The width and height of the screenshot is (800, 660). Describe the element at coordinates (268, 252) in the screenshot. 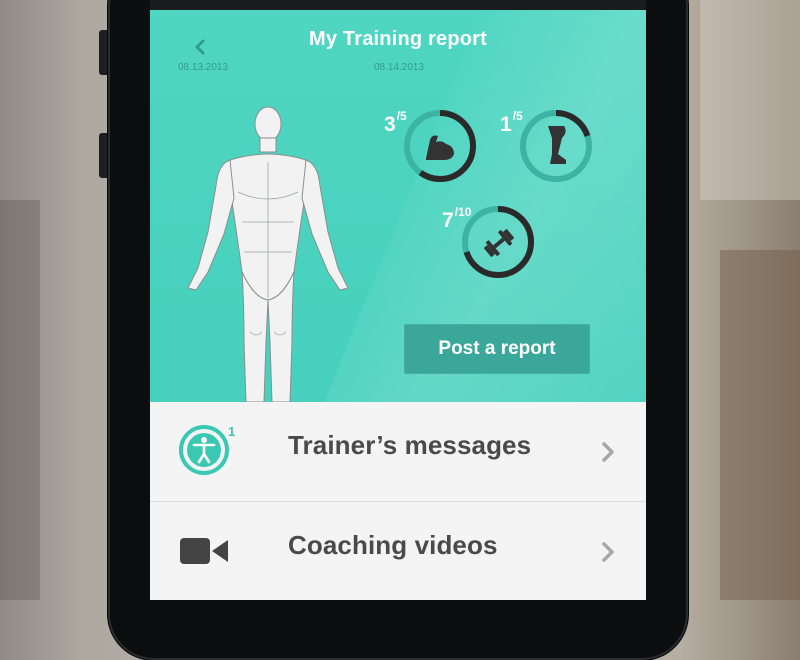

I see `body-map-figure` at that location.